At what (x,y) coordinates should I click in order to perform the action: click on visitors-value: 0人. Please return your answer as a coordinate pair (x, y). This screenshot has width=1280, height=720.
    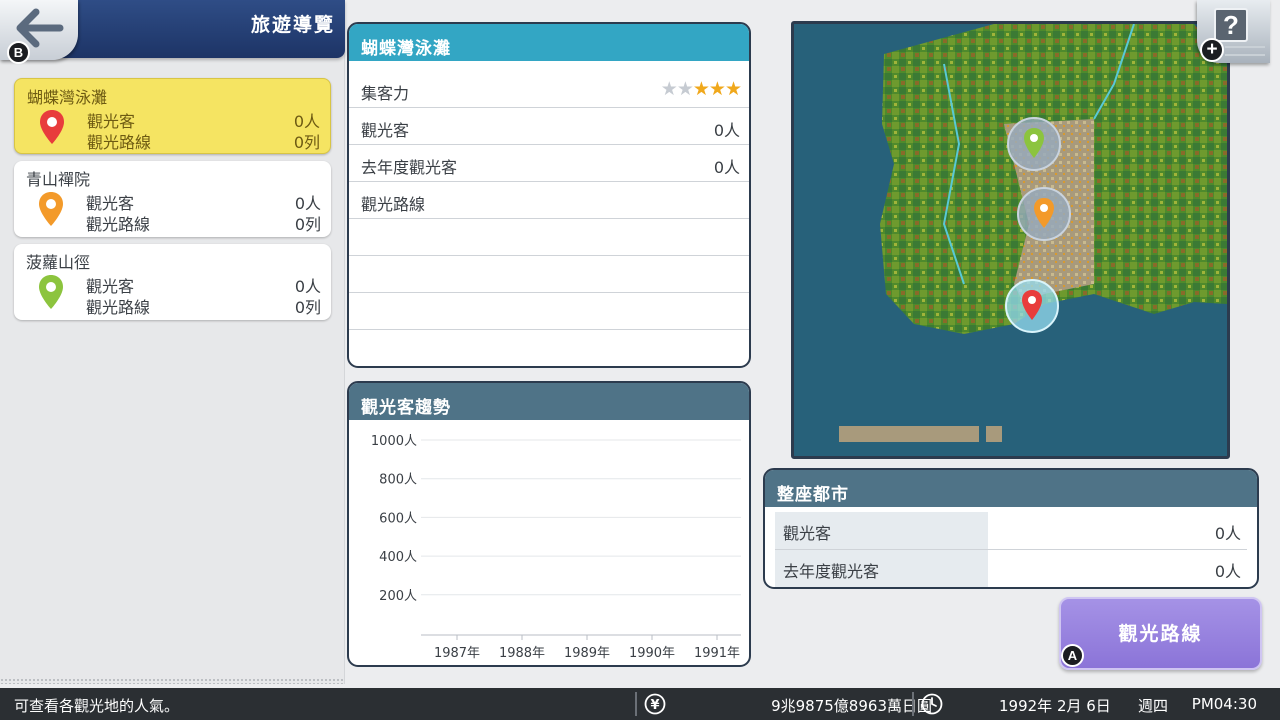
    Looking at the image, I should click on (726, 130).